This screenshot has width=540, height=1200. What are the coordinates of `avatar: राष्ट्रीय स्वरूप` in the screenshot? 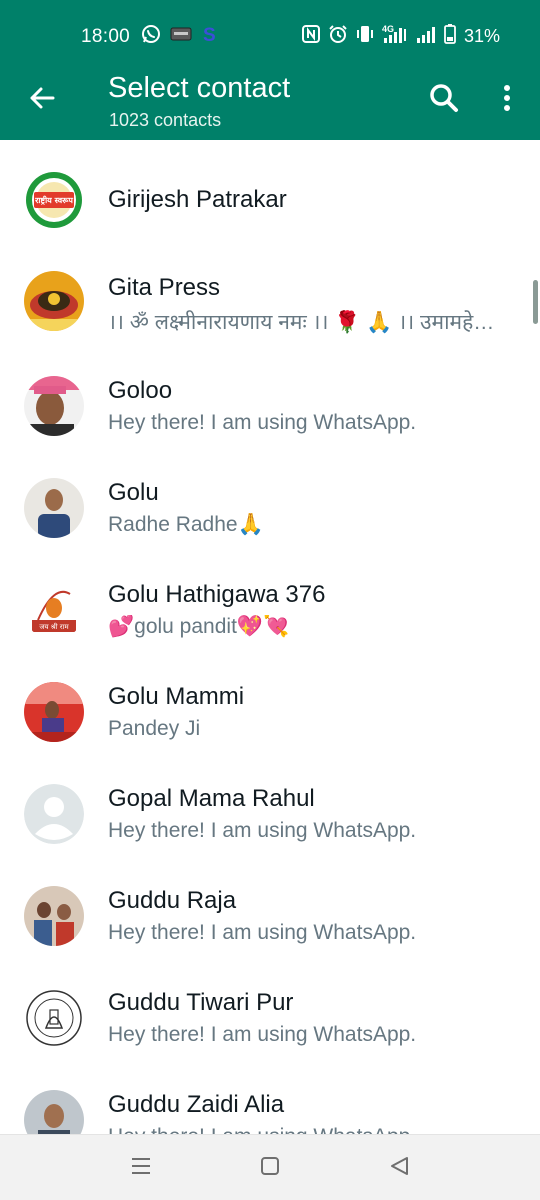 It's located at (54, 200).